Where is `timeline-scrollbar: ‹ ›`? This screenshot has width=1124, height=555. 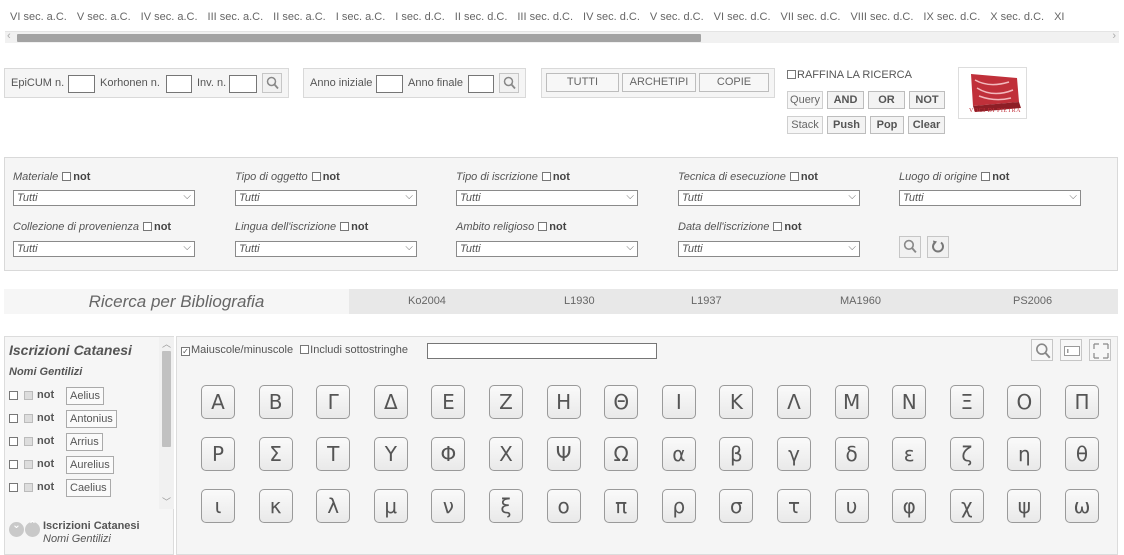 timeline-scrollbar: ‹ › is located at coordinates (562, 36).